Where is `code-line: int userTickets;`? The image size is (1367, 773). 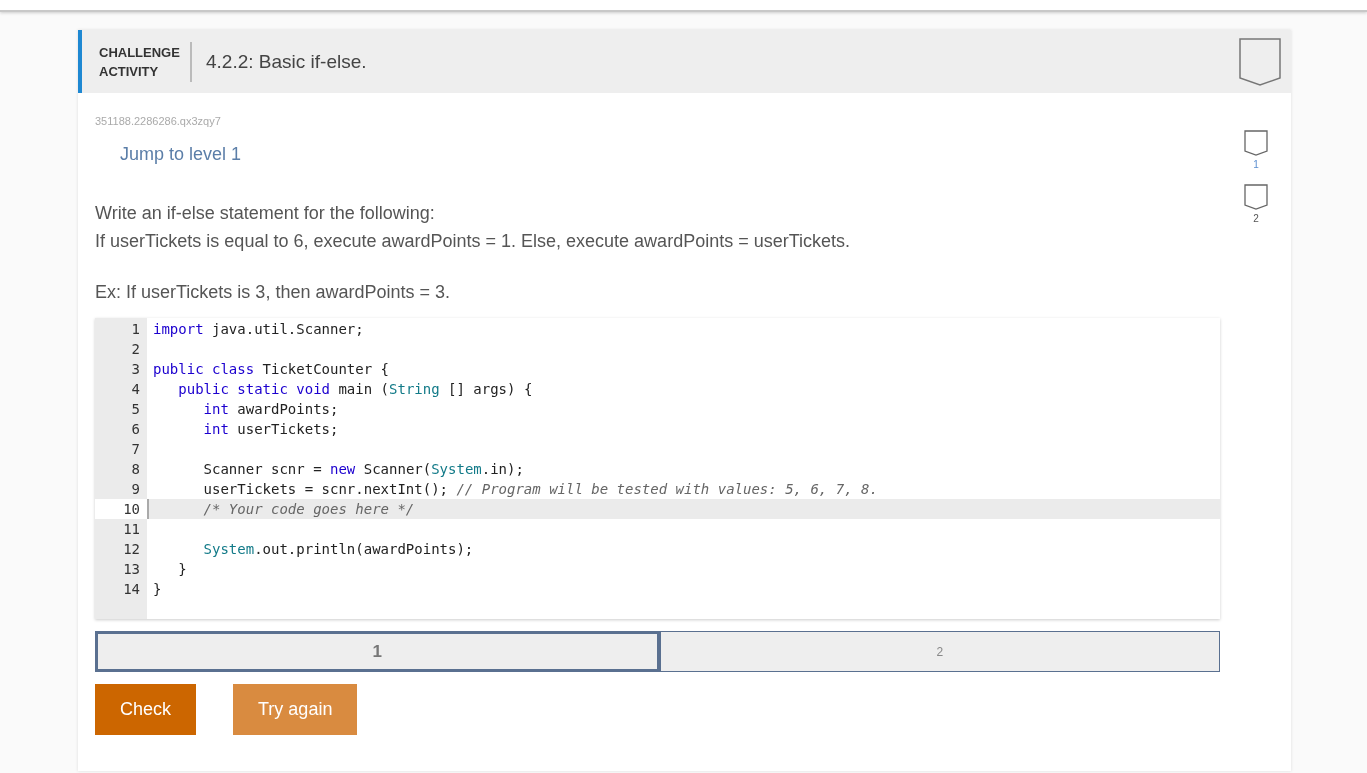 code-line: int userTickets; is located at coordinates (270, 429).